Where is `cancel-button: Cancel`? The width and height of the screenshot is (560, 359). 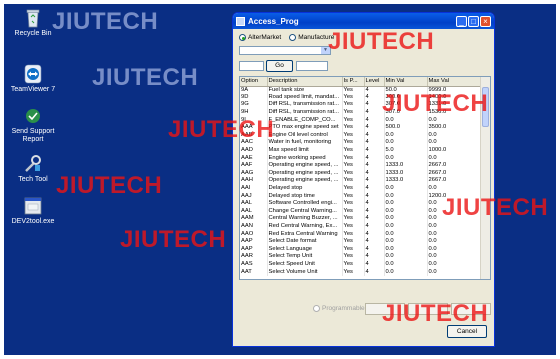
cancel-button: Cancel is located at coordinates (467, 331).